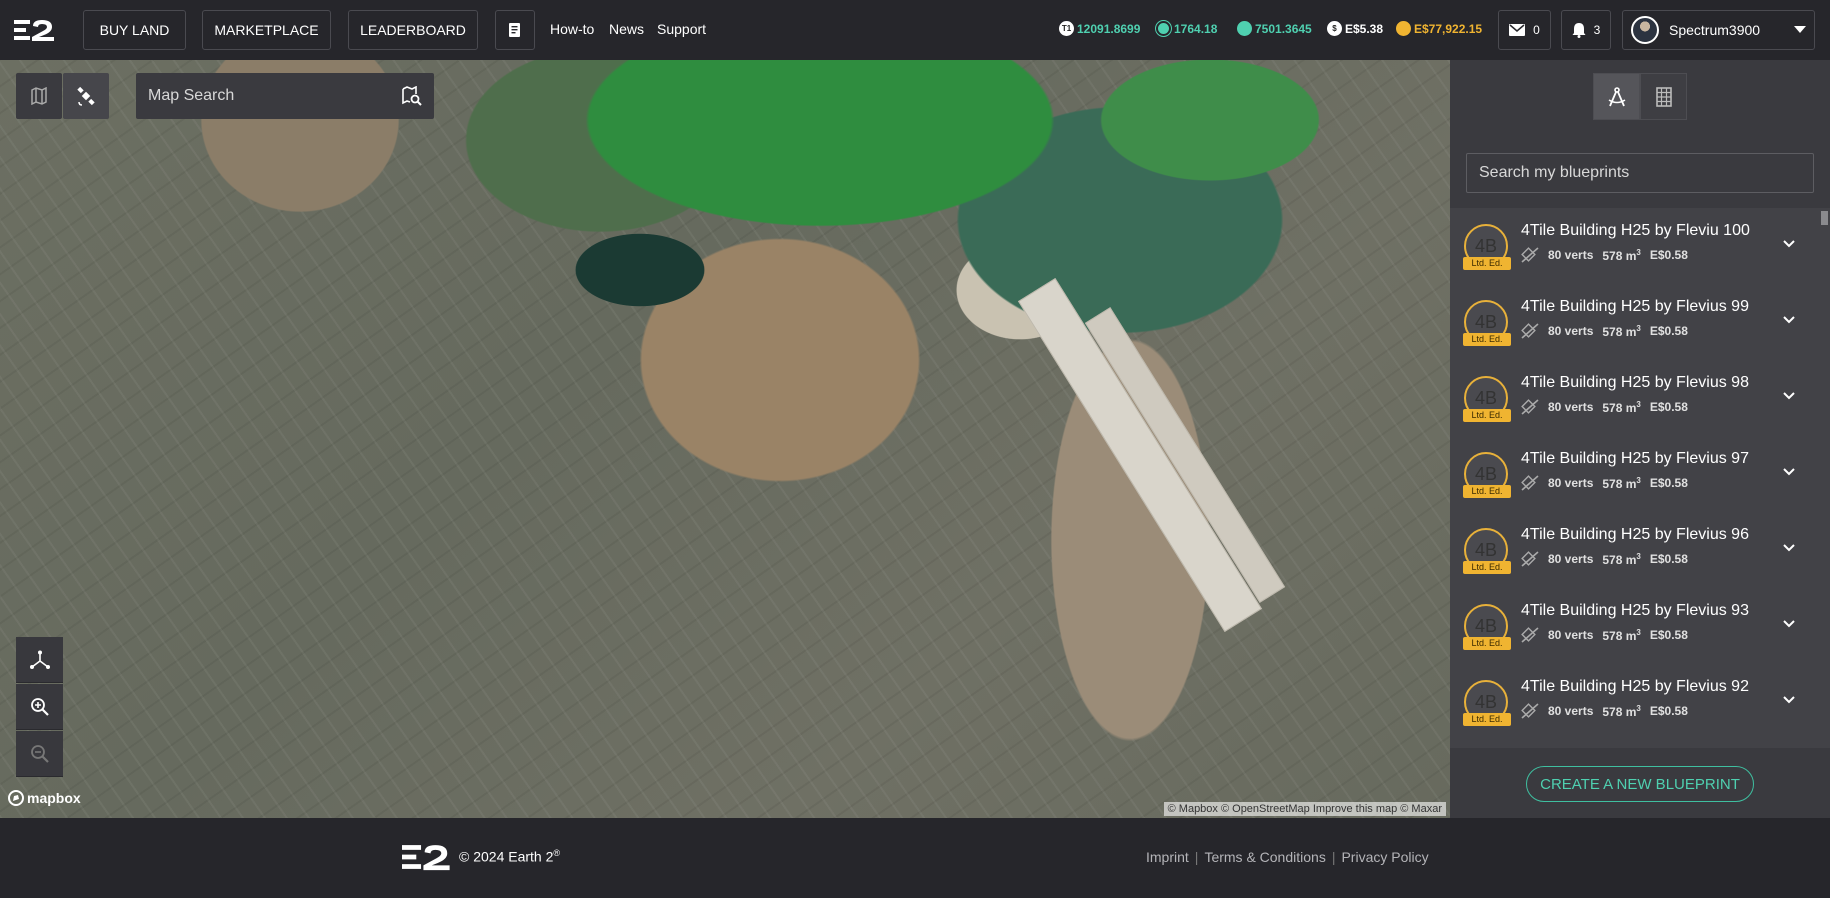 The image size is (1830, 898). I want to click on tab-blueprint-tools, so click(1616, 96).